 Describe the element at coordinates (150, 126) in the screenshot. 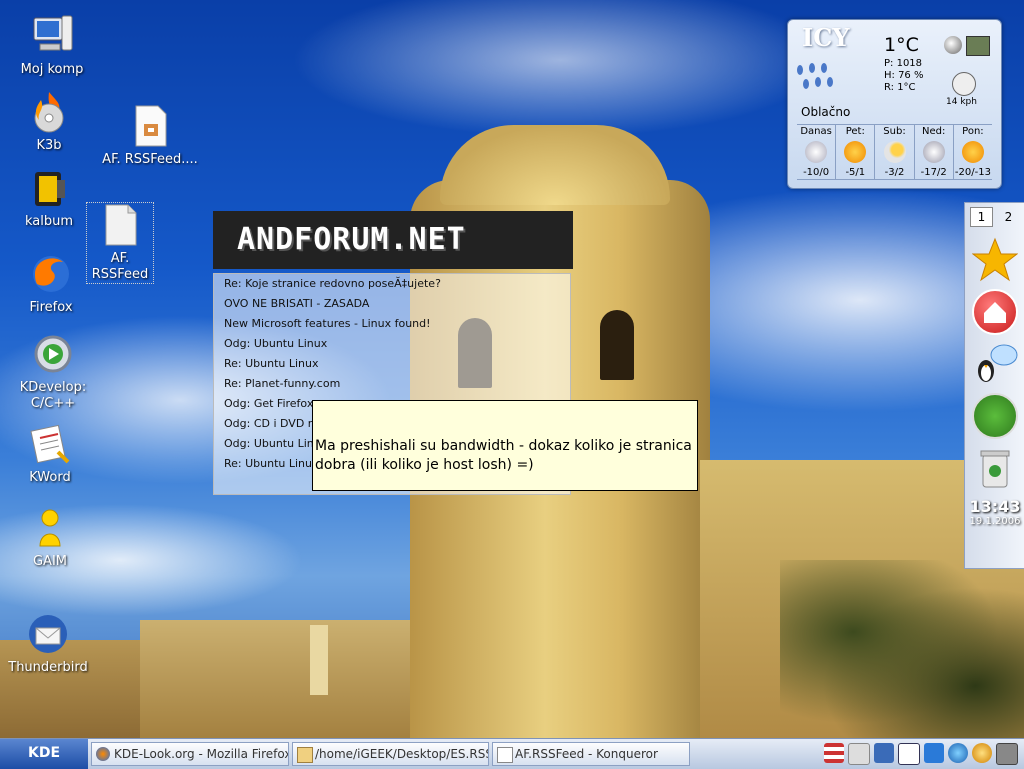

I see `archive-file-icon` at that location.